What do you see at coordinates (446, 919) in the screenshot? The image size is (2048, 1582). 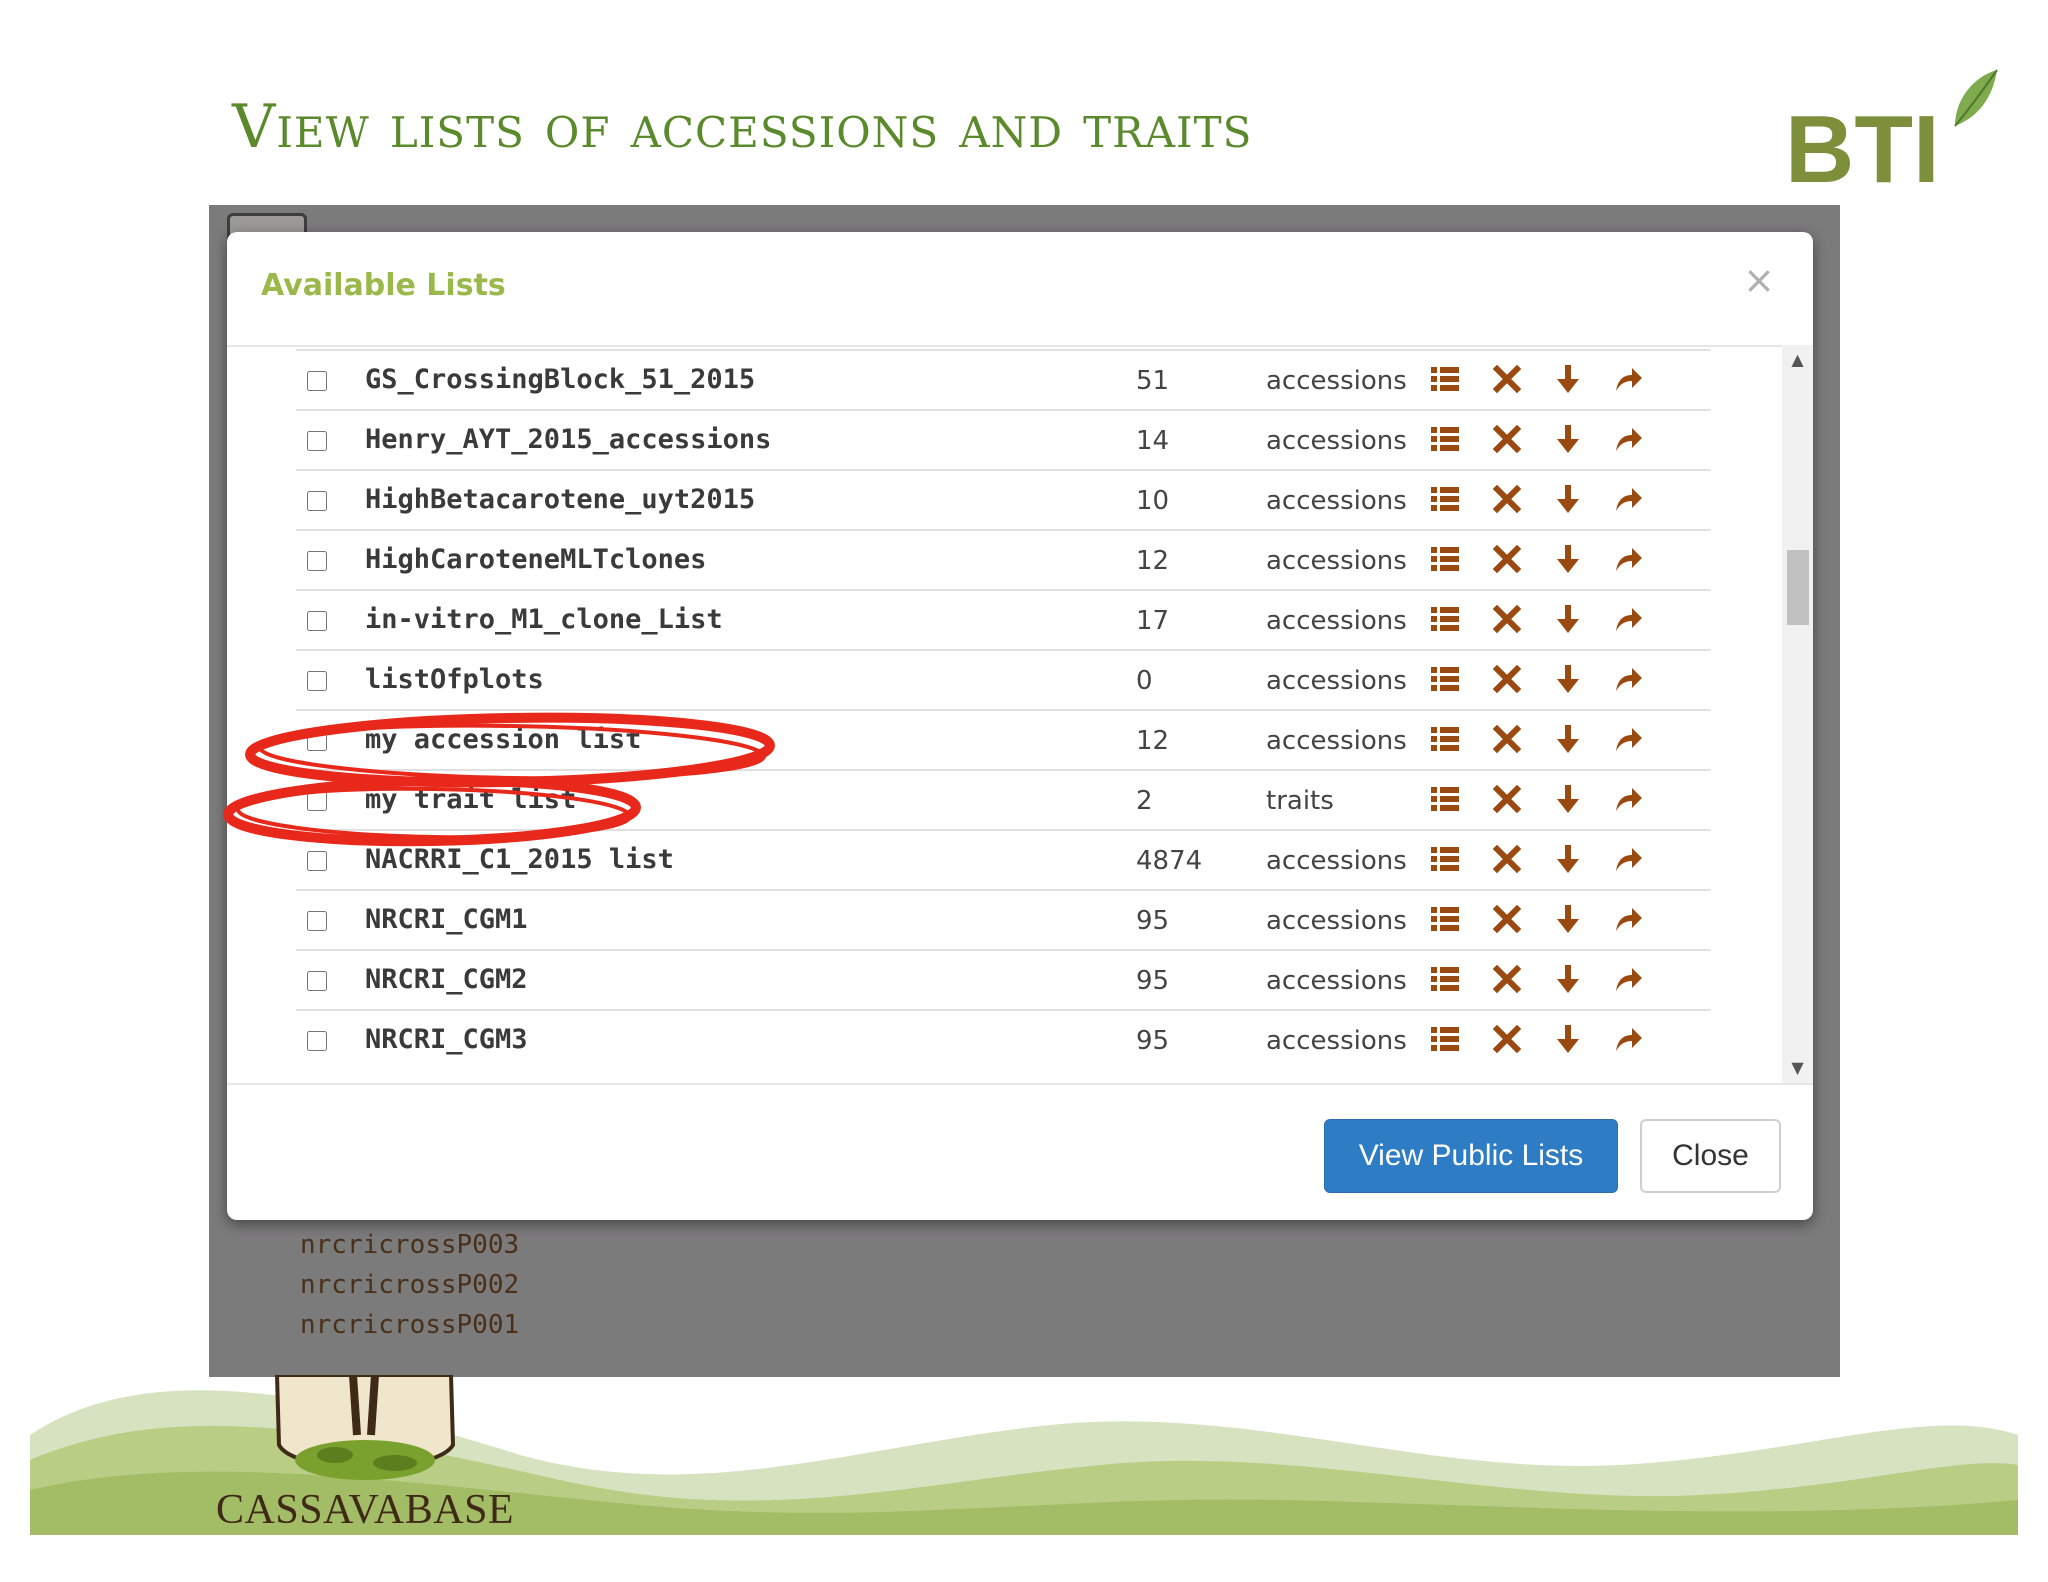 I see `list-name: NRCRI_CGM1` at bounding box center [446, 919].